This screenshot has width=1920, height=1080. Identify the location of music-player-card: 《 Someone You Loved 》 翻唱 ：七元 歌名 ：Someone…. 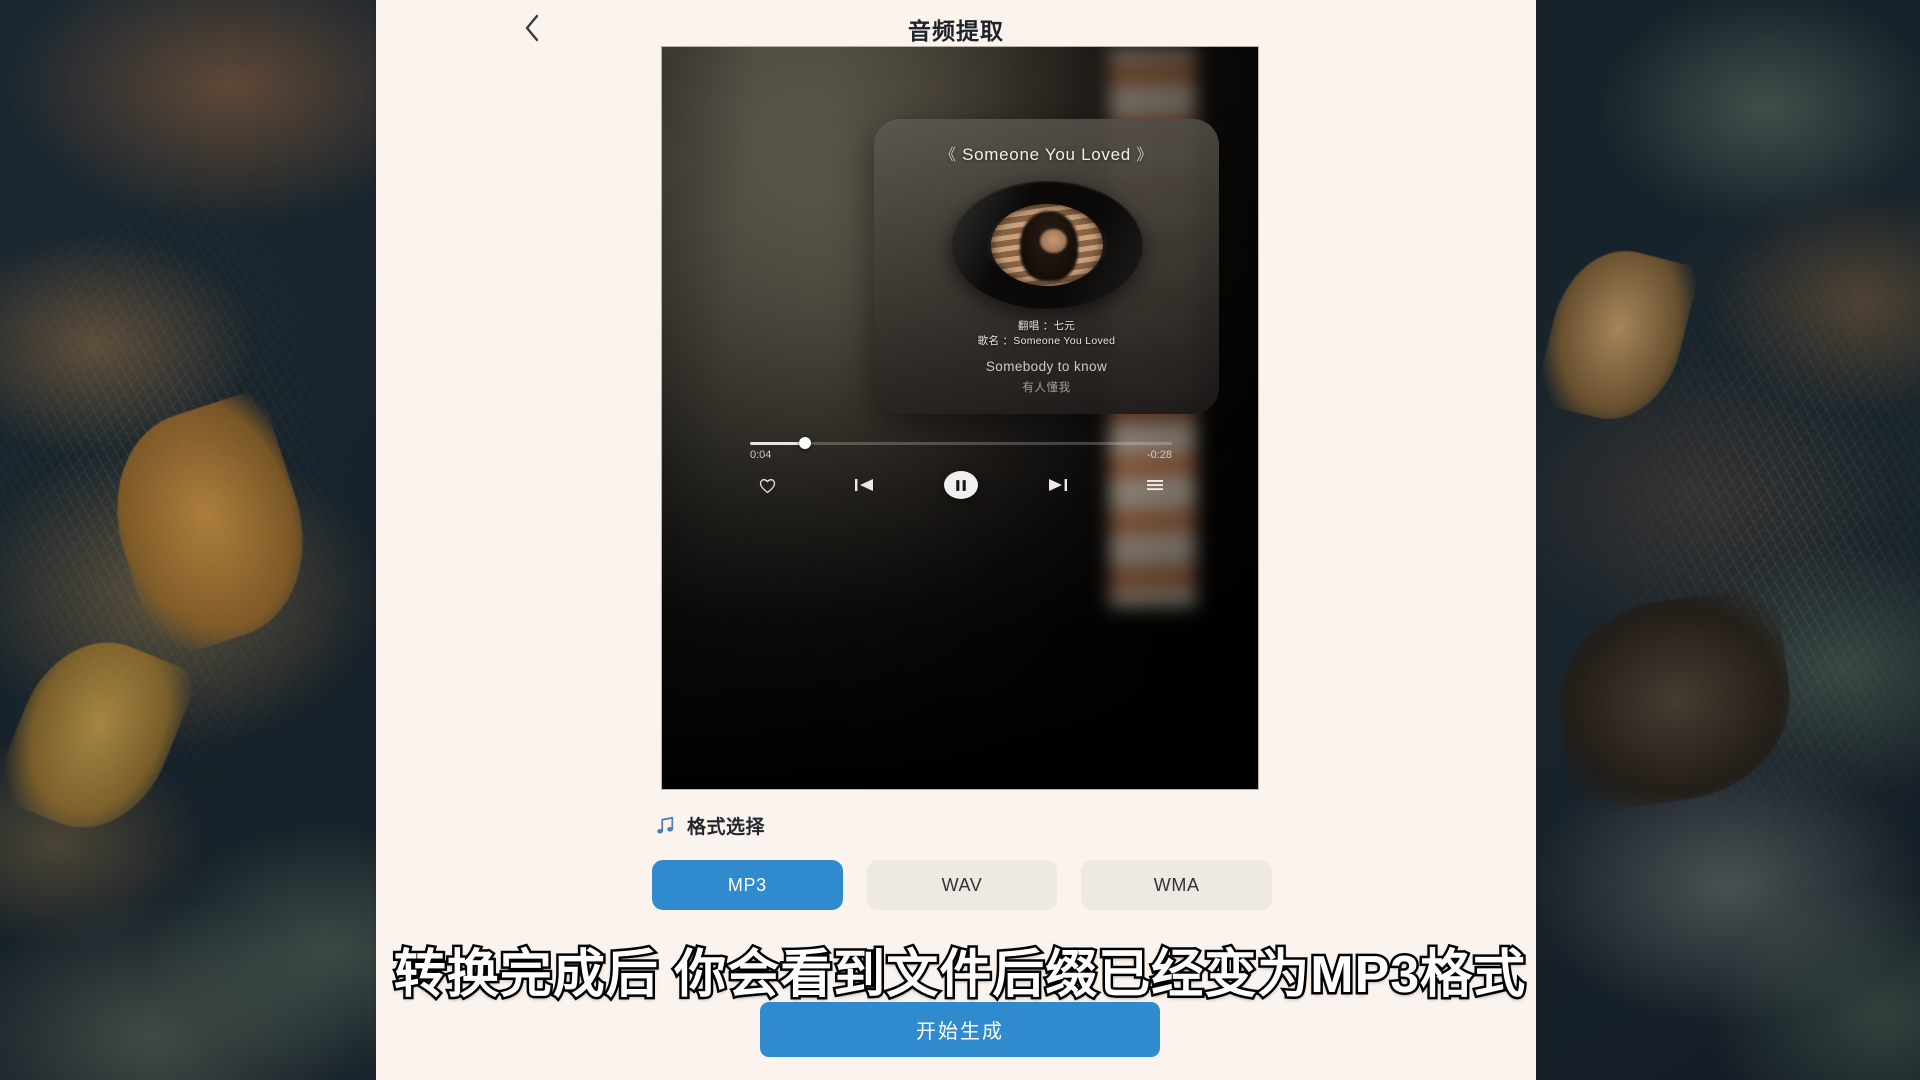
(1046, 266).